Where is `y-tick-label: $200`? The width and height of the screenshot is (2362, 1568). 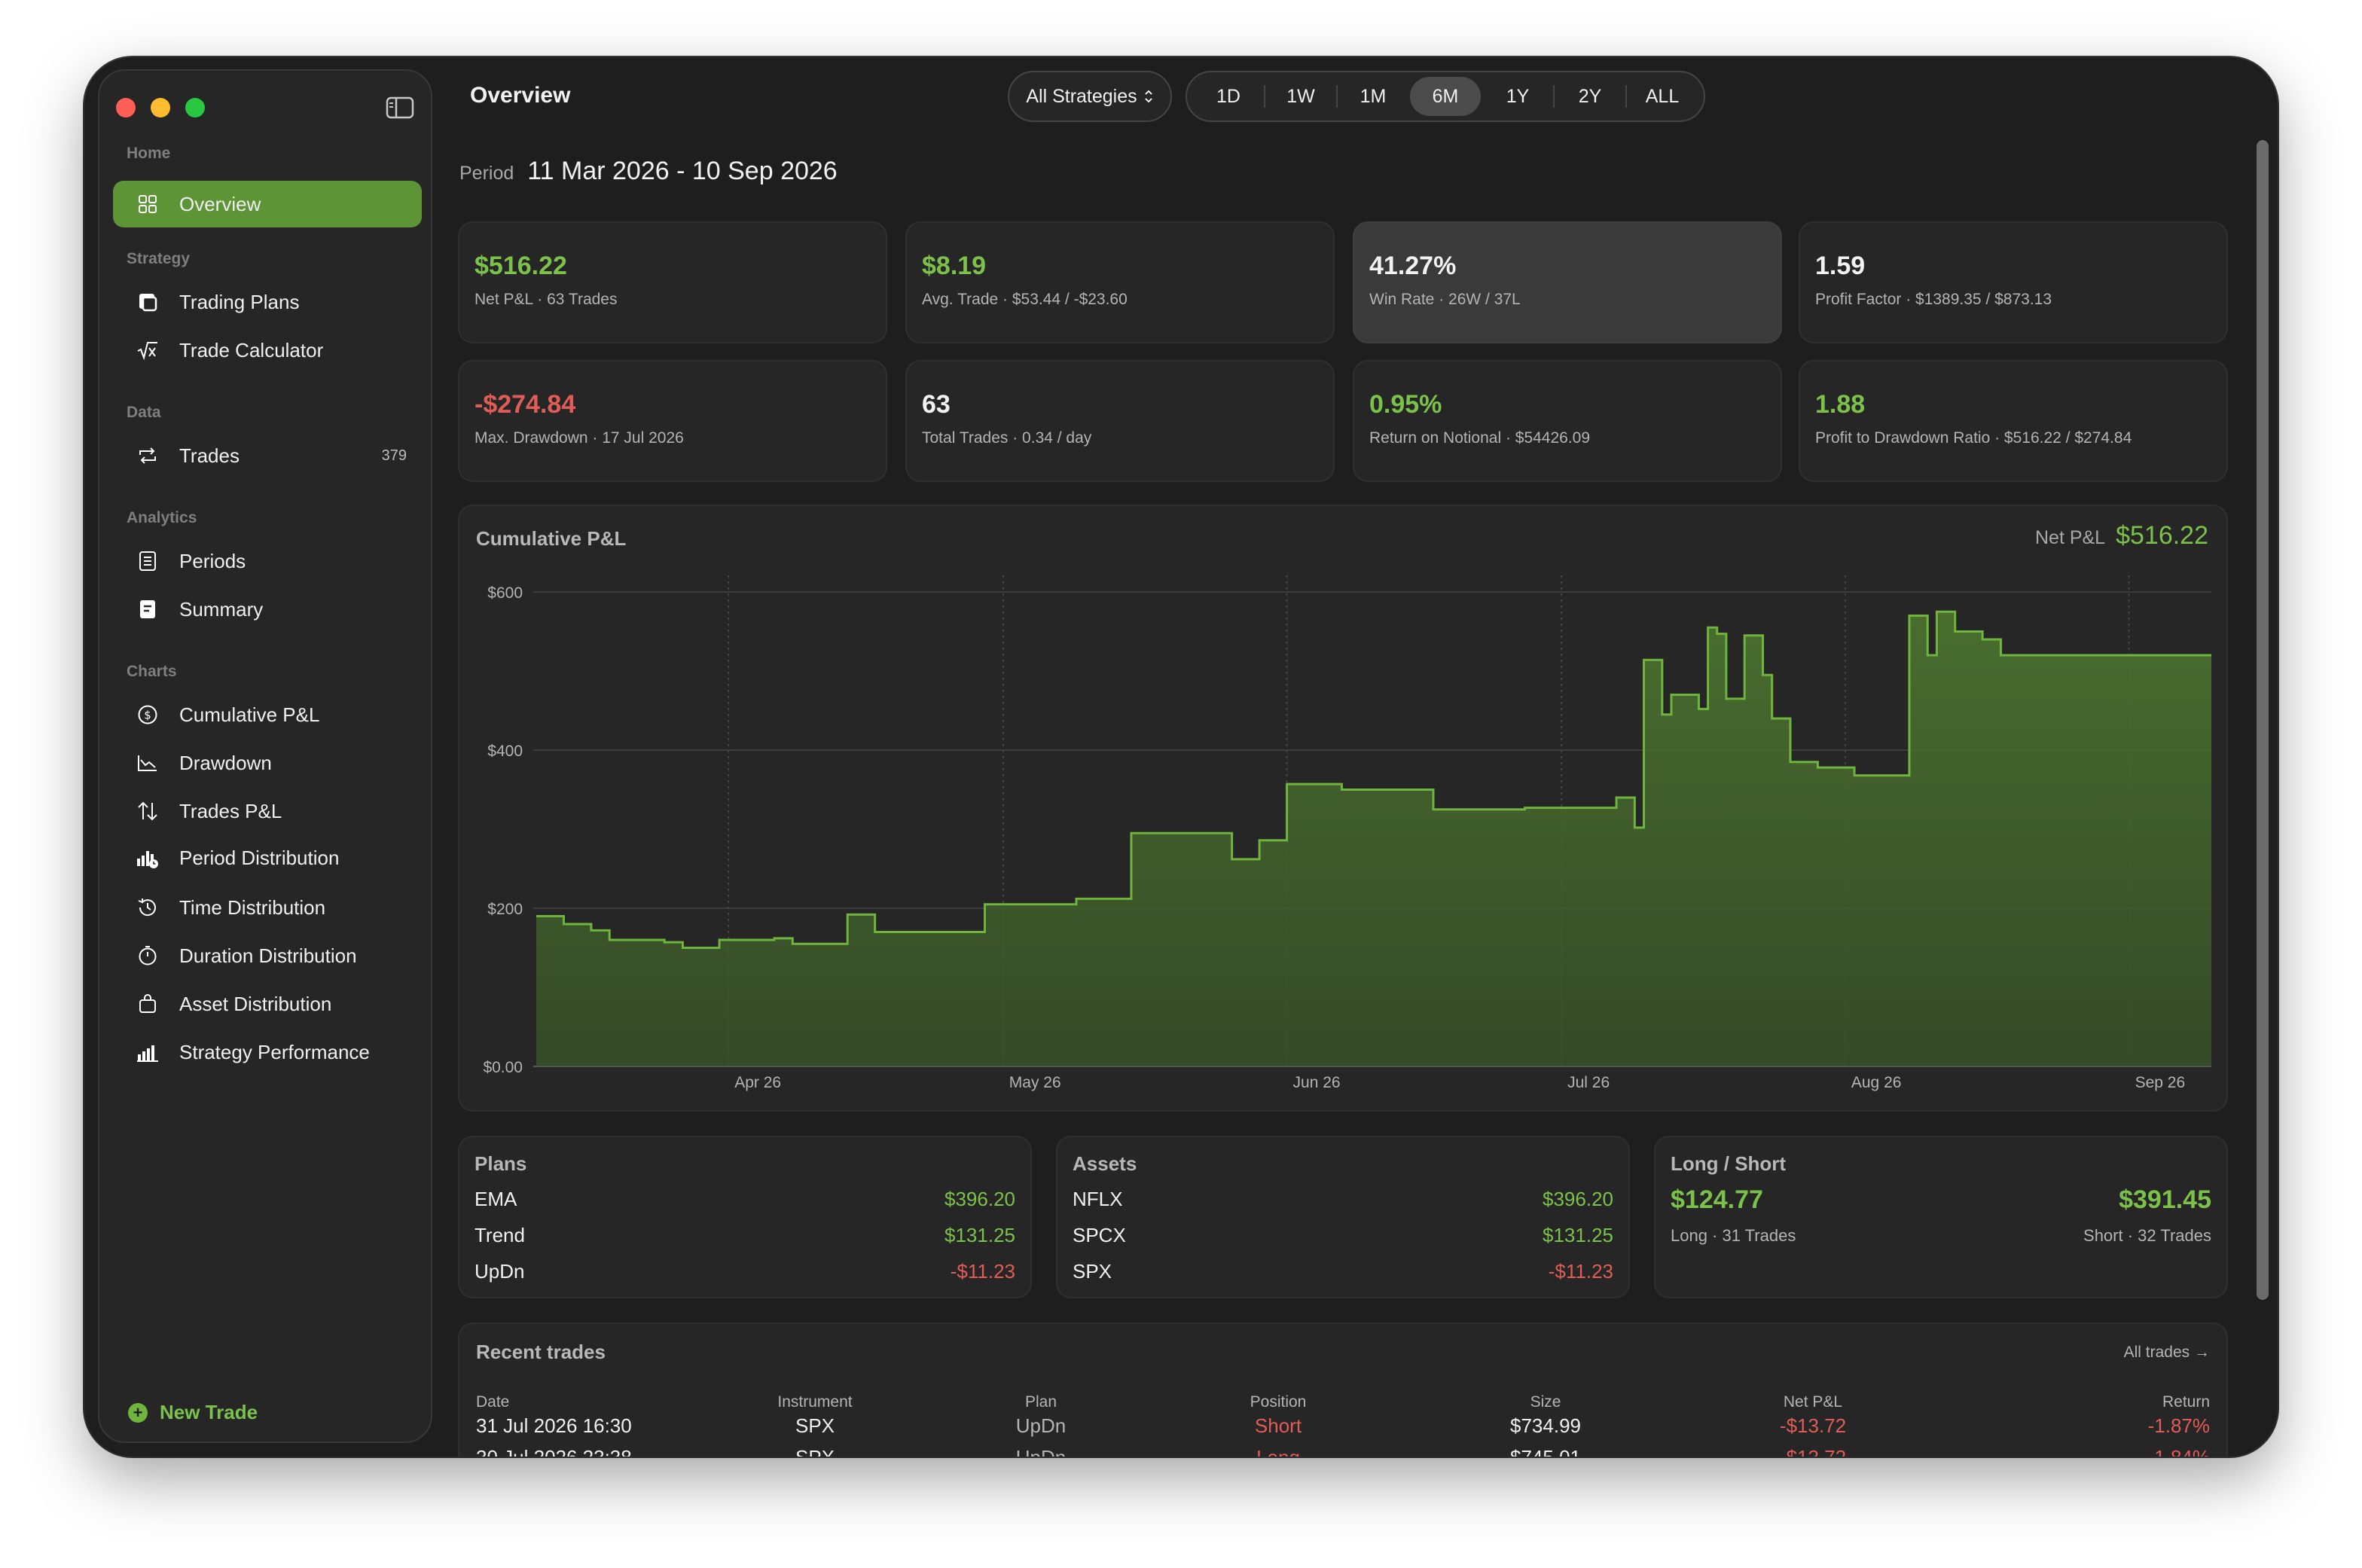 y-tick-label: $200 is located at coordinates (505, 910).